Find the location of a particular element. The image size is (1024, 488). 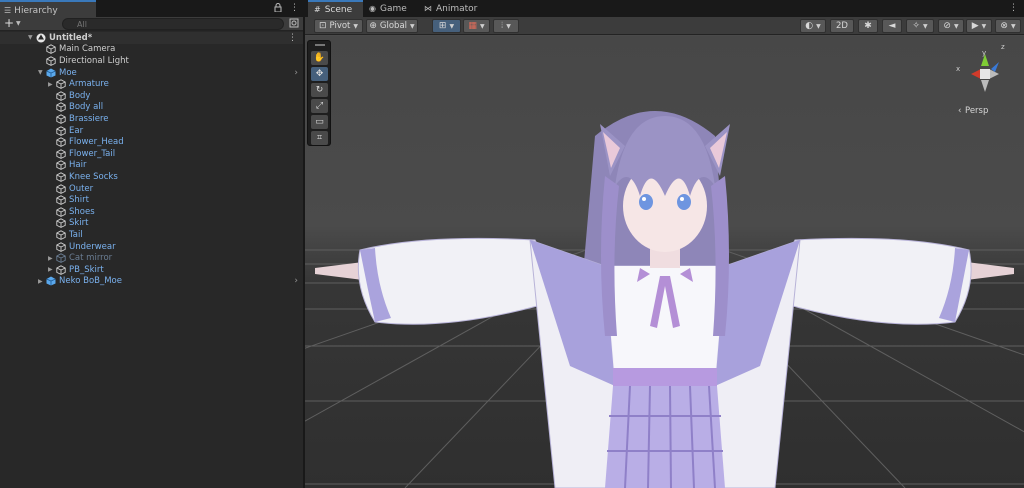

transform-tool-icon: ⌗ is located at coordinates (319, 138).